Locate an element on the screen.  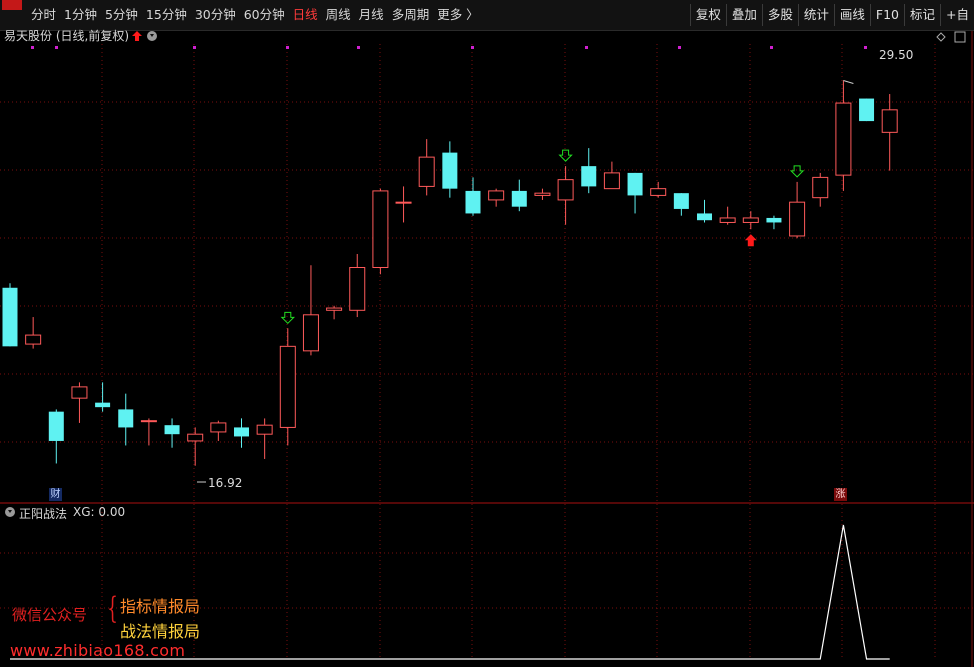
period-tab-10: 更多 〉 is located at coordinates (457, 15).